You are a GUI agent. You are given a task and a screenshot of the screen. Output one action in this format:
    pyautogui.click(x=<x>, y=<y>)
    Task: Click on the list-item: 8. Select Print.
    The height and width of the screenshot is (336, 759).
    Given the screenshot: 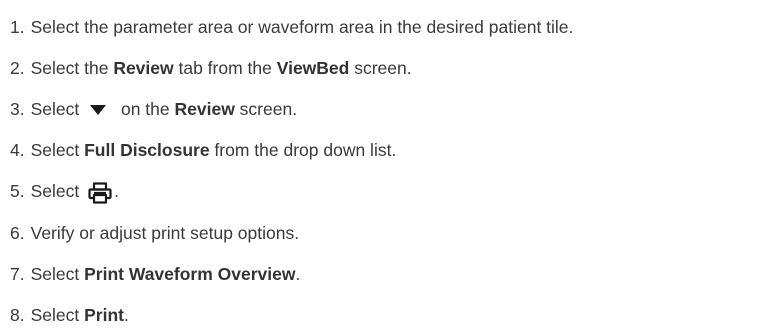 What is the action you would take?
    pyautogui.click(x=384, y=314)
    